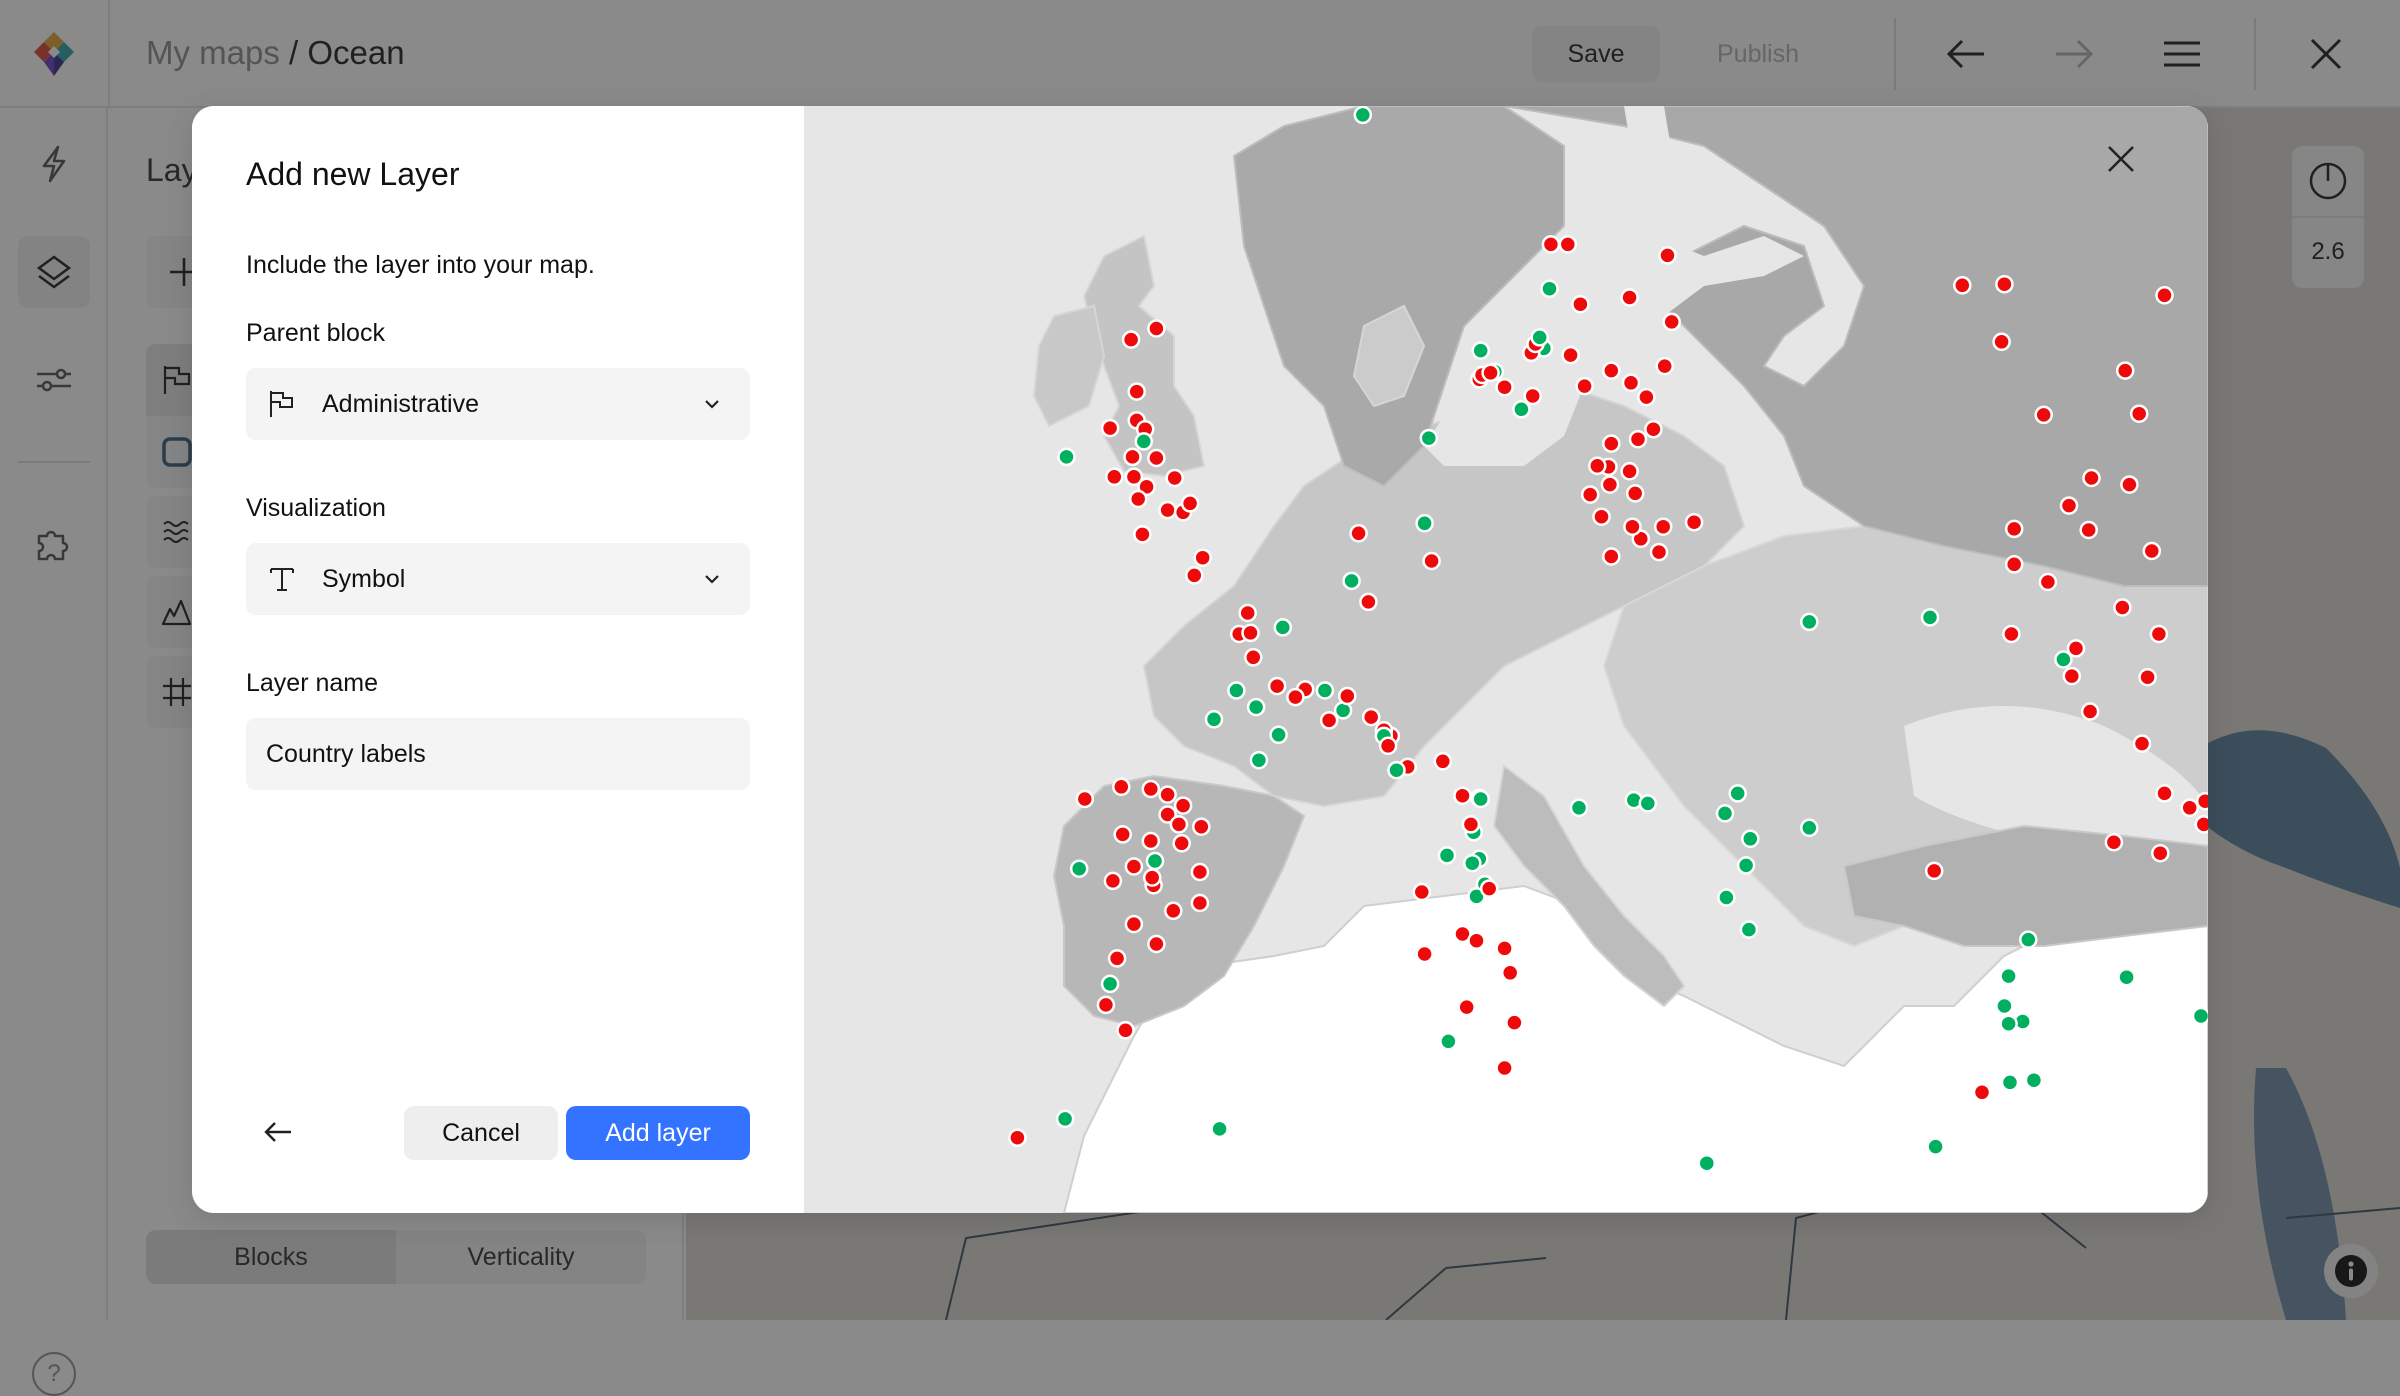  What do you see at coordinates (2121, 159) in the screenshot?
I see `close-icon` at bounding box center [2121, 159].